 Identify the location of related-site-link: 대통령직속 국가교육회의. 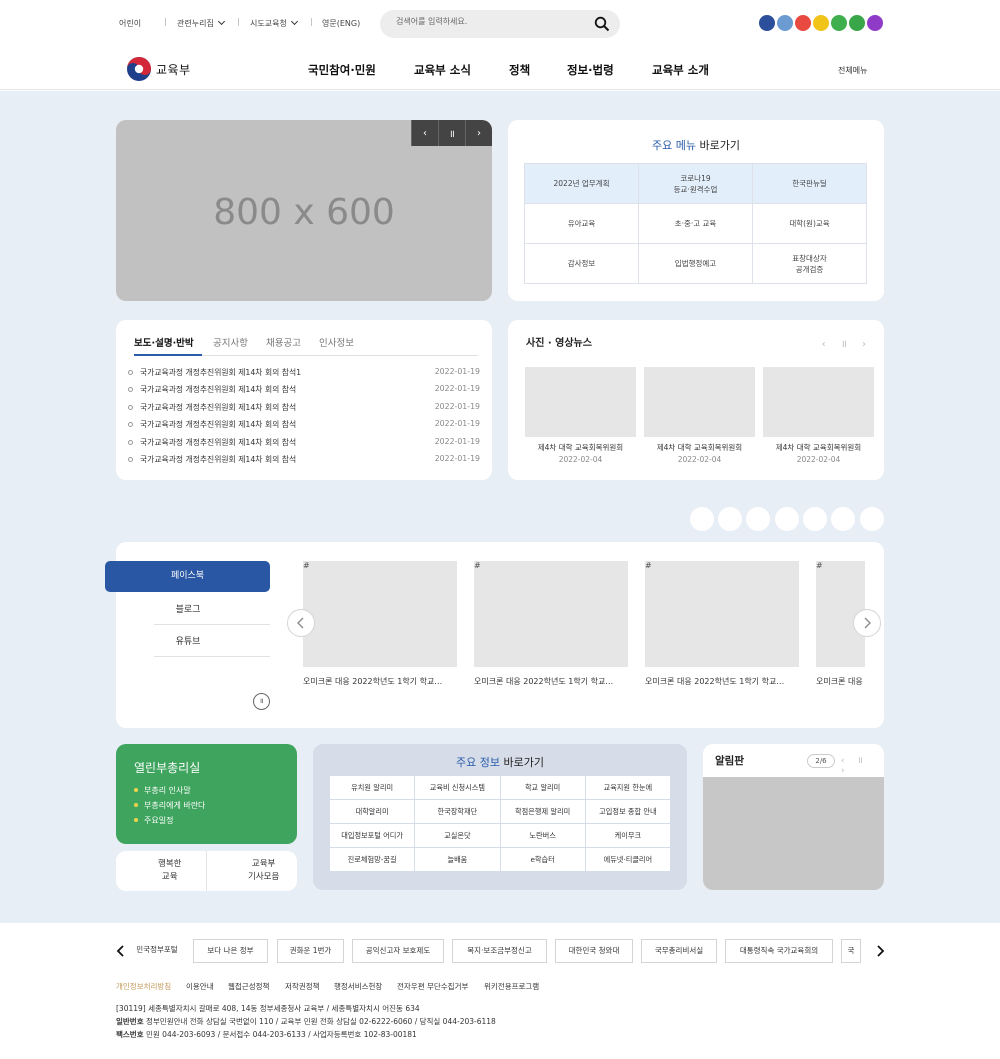
(779, 951).